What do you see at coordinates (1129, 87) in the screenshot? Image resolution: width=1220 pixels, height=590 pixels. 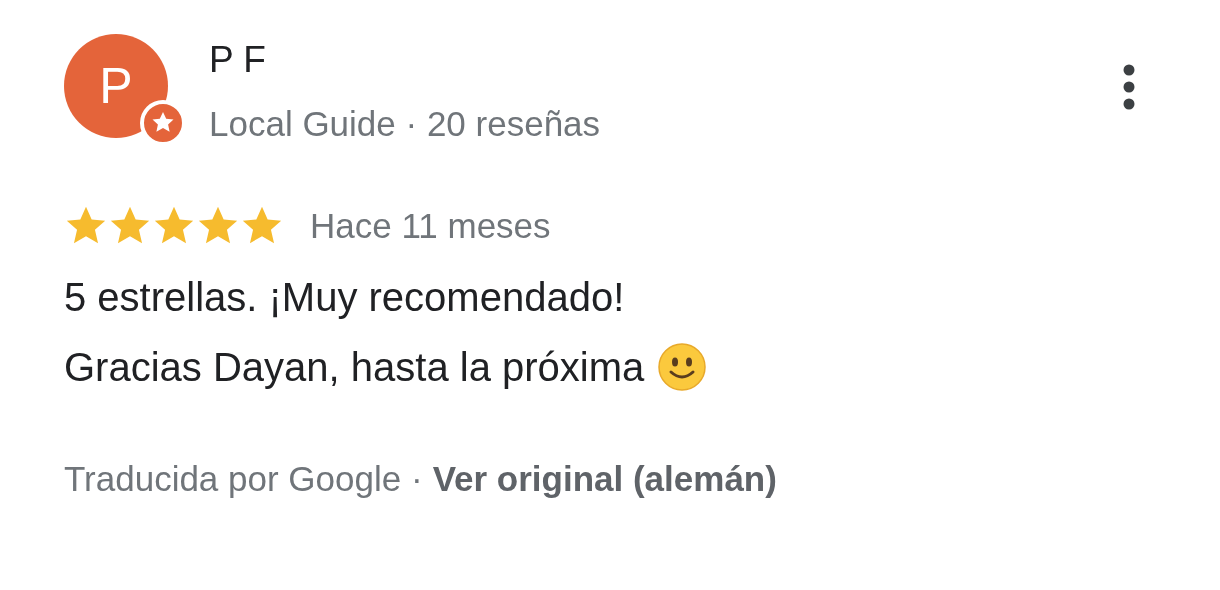 I see `more-options-icon` at bounding box center [1129, 87].